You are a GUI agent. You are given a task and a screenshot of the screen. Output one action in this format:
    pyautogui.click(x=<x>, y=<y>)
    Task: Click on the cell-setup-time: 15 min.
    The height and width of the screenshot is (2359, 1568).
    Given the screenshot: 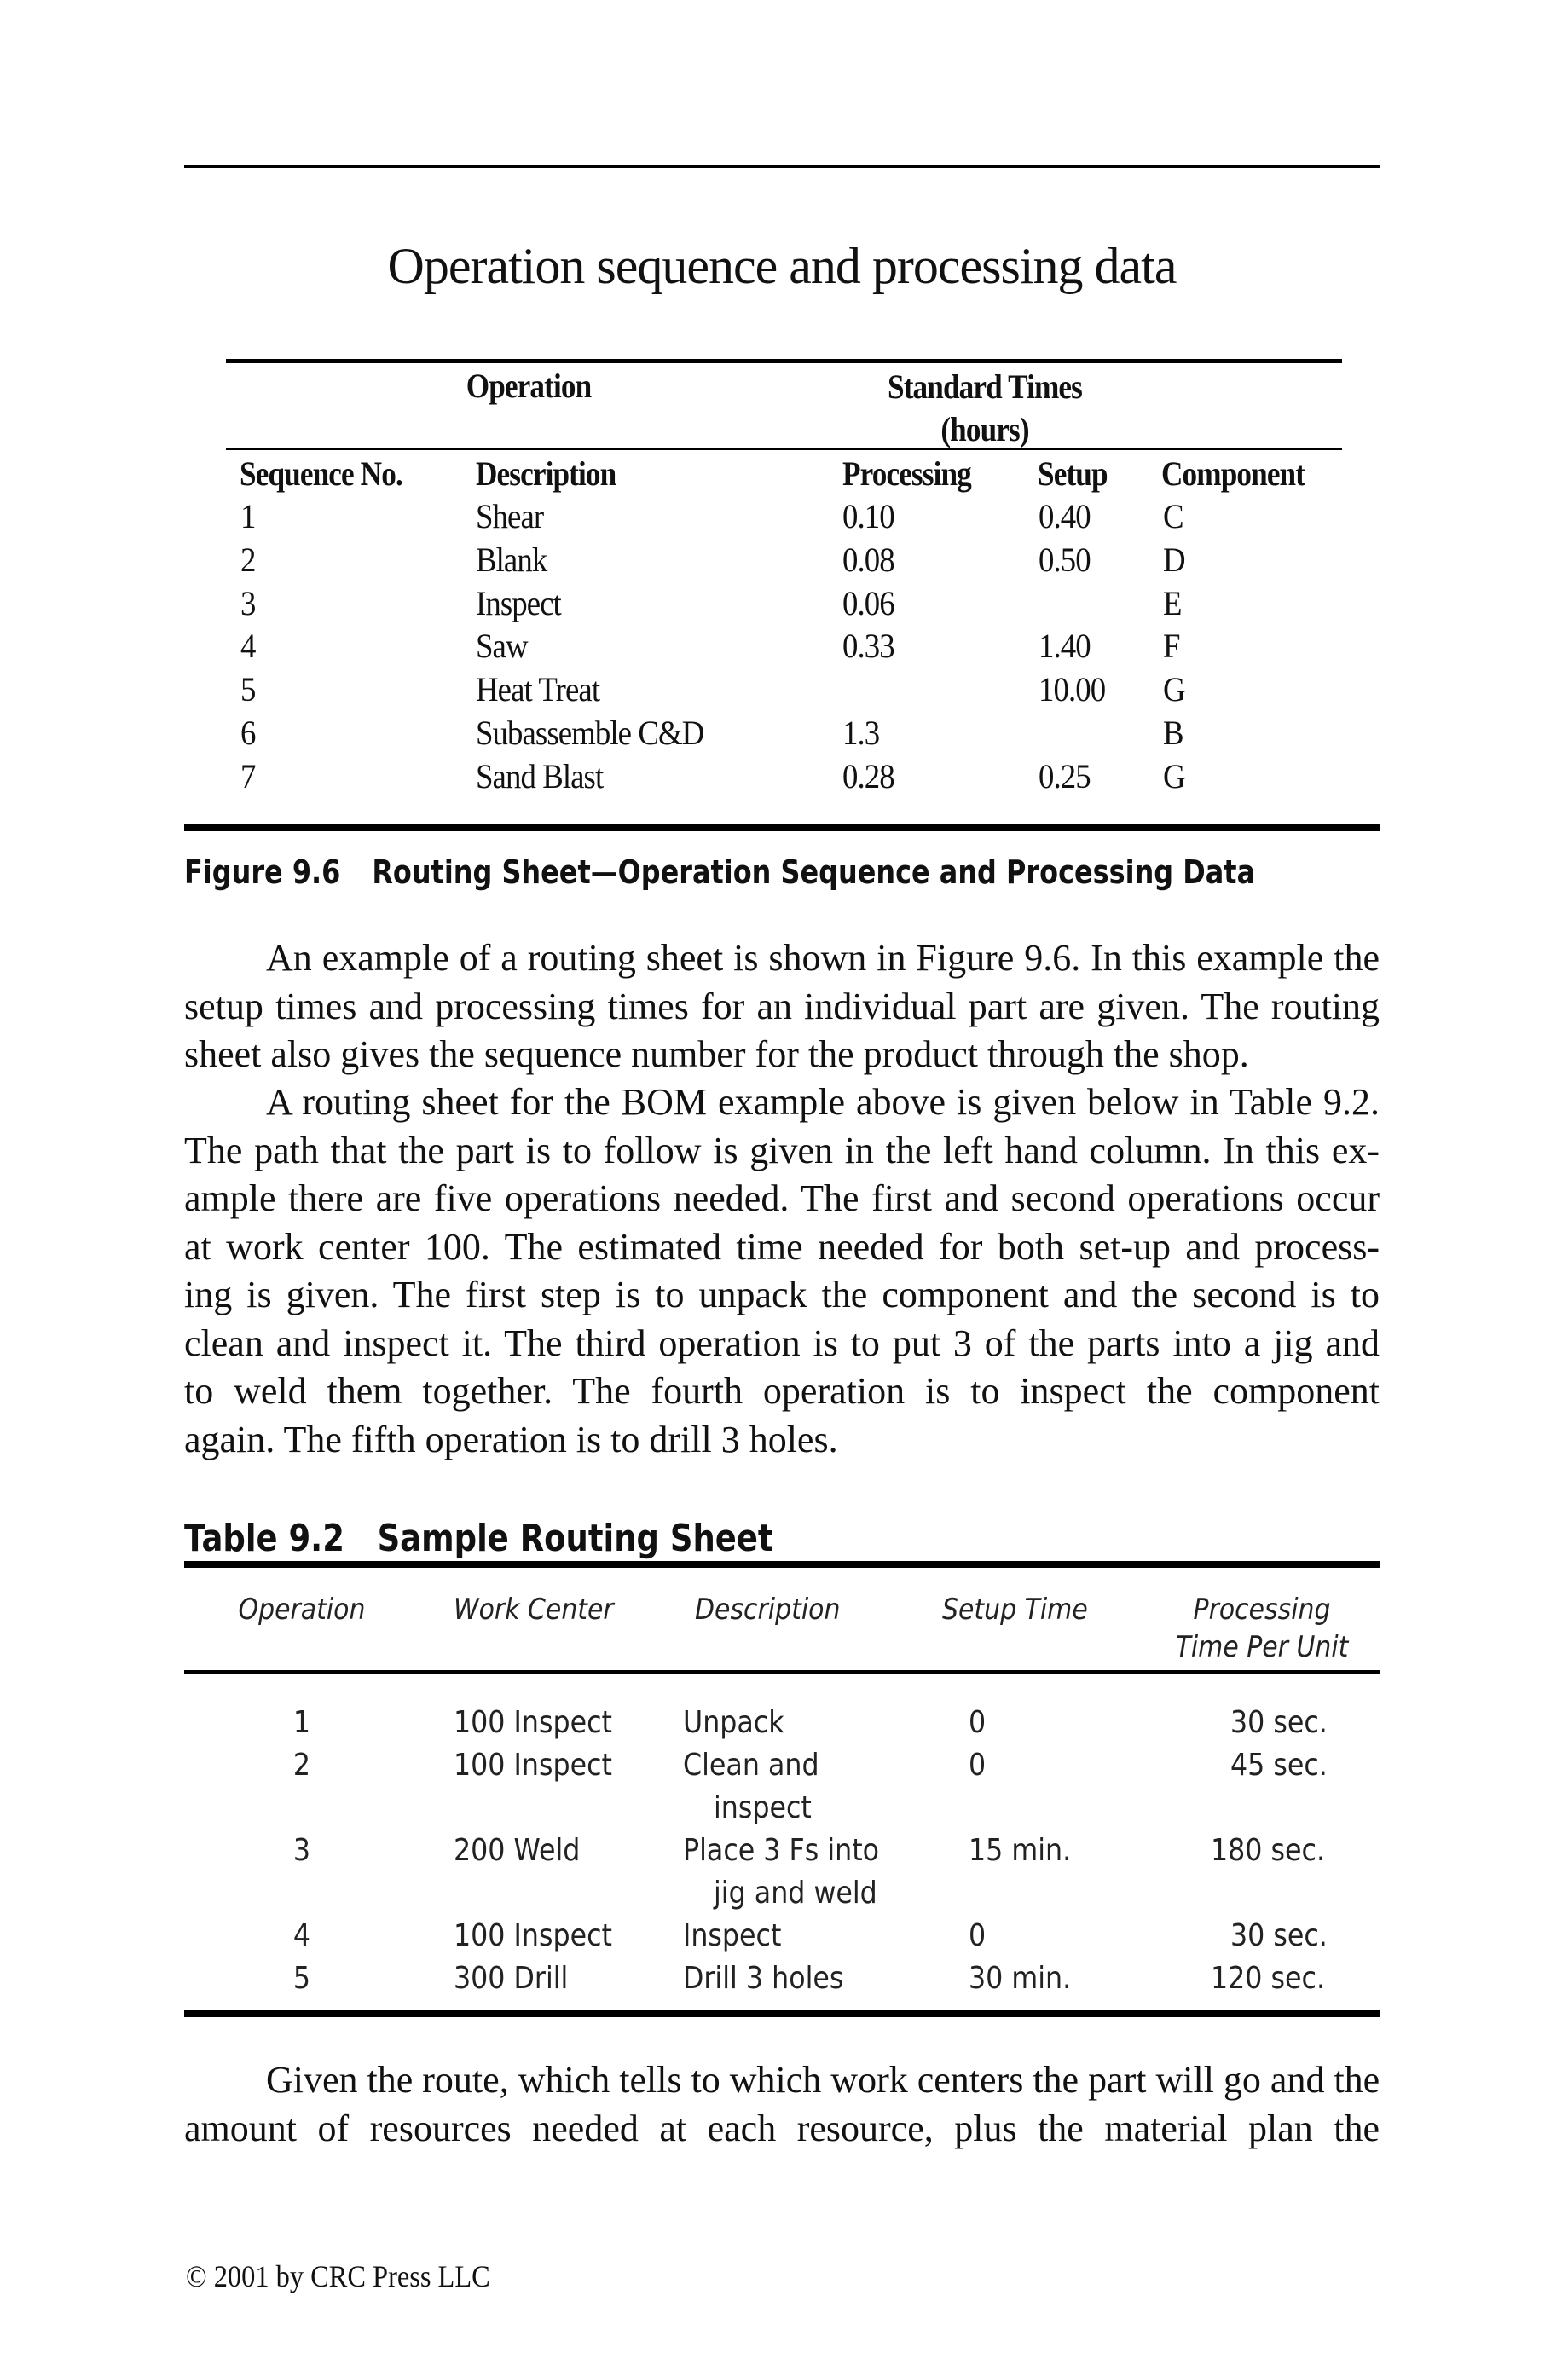 What is the action you would take?
    pyautogui.click(x=1020, y=1850)
    